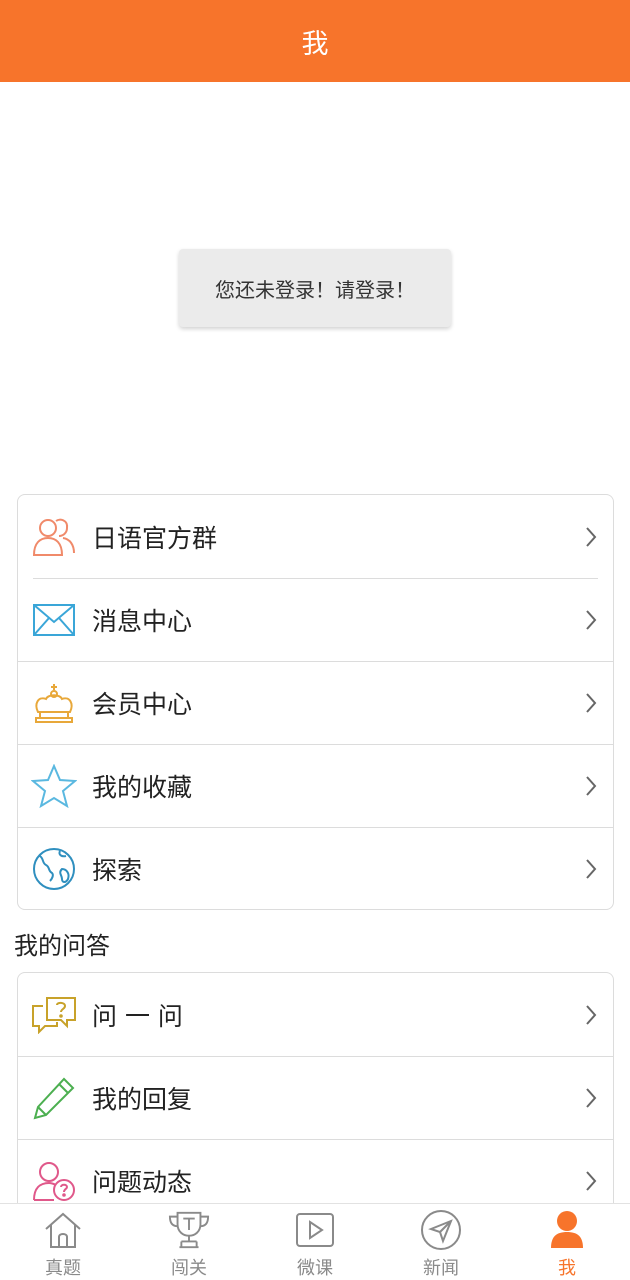 The height and width of the screenshot is (1280, 630). I want to click on question-chat-icon, so click(54, 1015).